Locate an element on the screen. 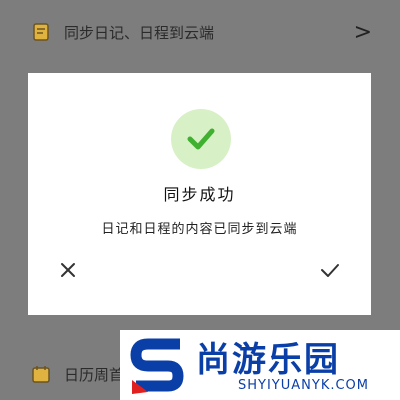  watermark-name: 尚游乐园 is located at coordinates (268, 360).